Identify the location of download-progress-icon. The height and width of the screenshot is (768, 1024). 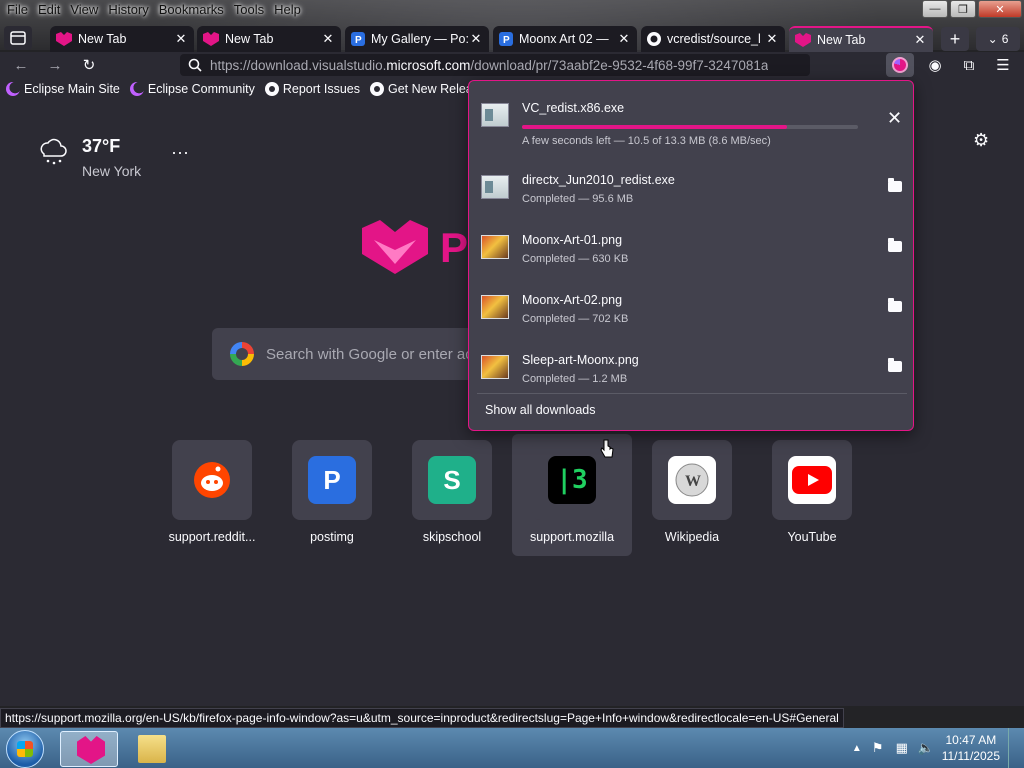
(900, 65).